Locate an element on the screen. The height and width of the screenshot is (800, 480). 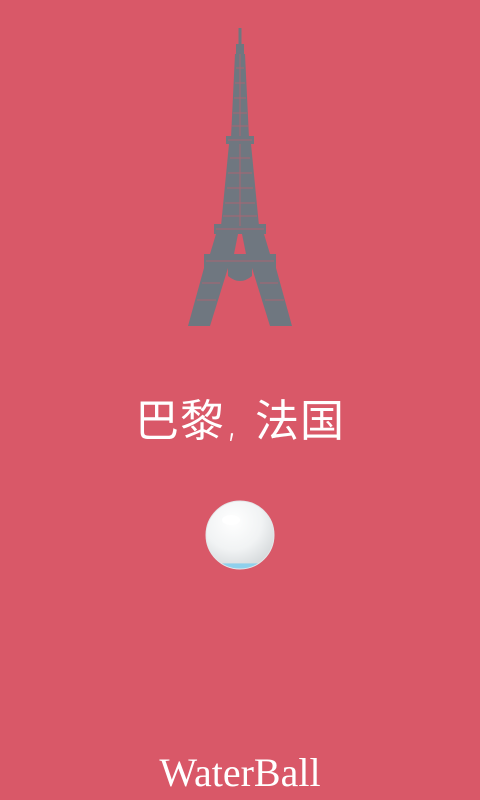
water-ball-icon is located at coordinates (240, 535).